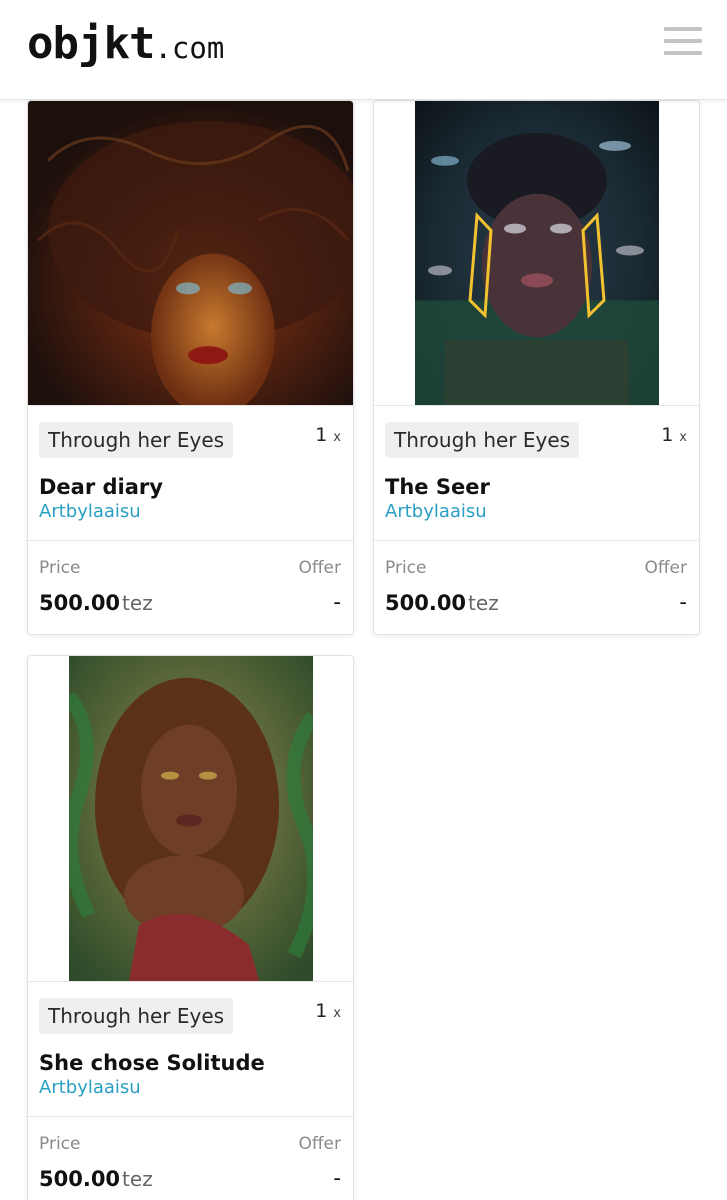 The image size is (727, 1200). I want to click on logo-main-text: objkt, so click(91, 43).